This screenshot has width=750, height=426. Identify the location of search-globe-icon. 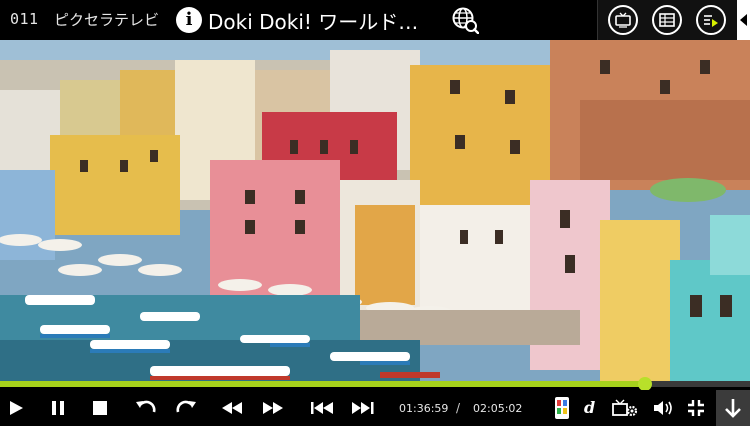
(465, 20).